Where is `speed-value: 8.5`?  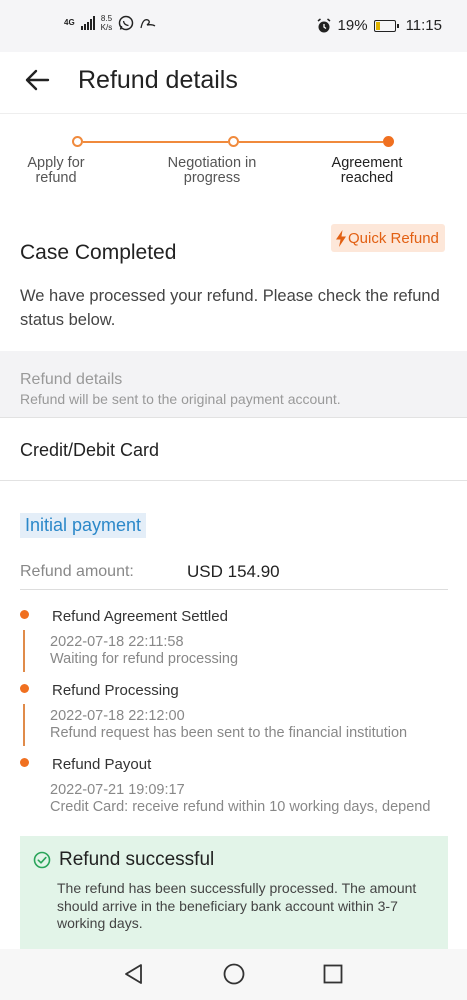 speed-value: 8.5 is located at coordinates (106, 18).